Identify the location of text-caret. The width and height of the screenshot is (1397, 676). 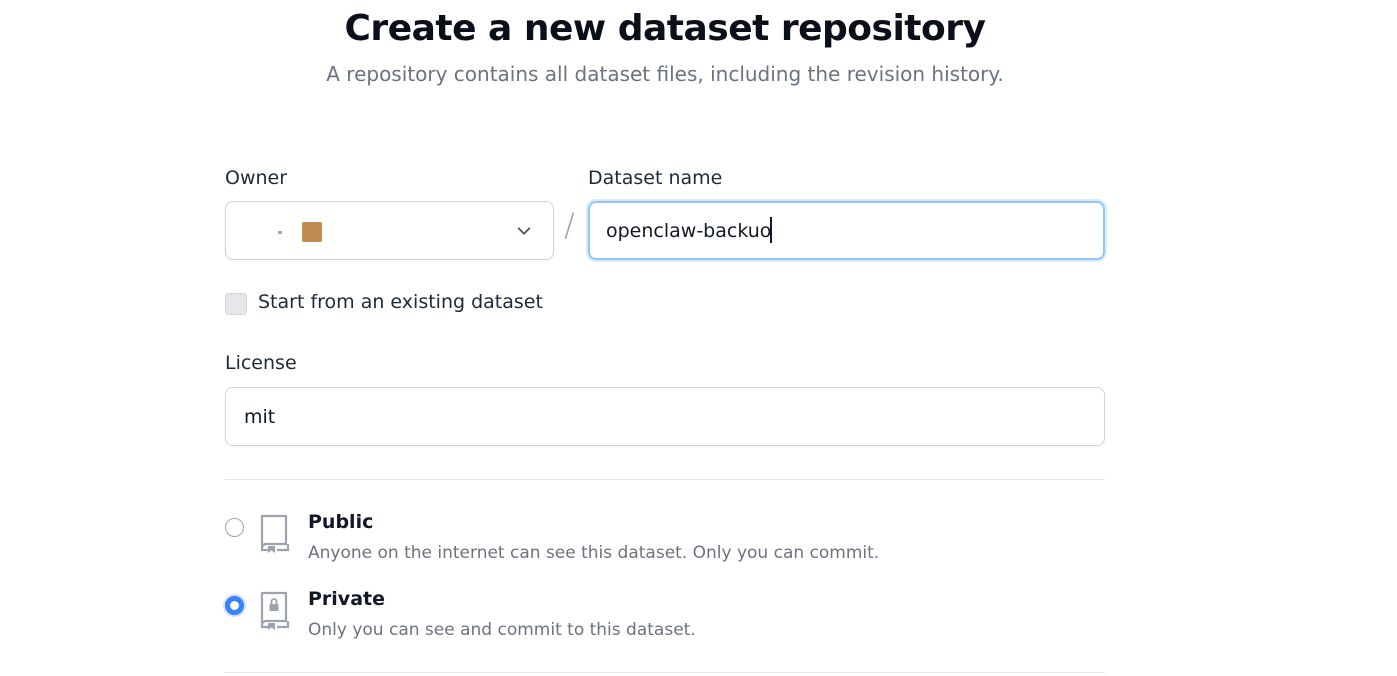
(771, 230).